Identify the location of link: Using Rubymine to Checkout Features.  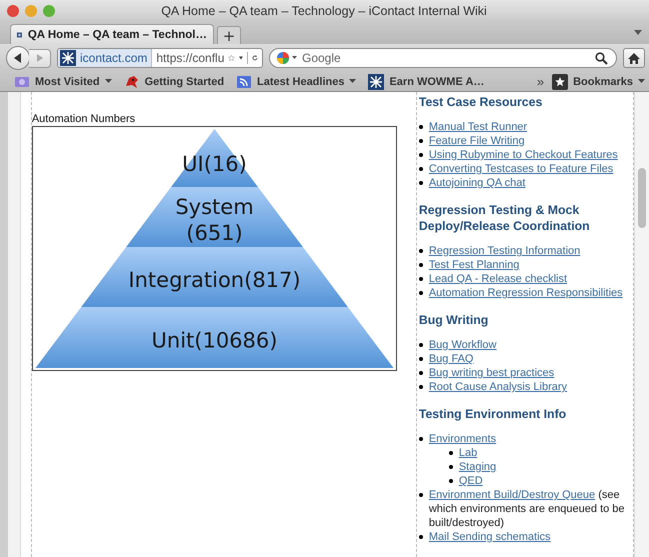
(523, 155).